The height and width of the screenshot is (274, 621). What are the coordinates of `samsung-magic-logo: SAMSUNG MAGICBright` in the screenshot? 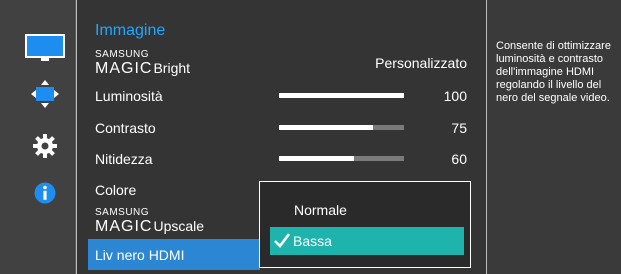 It's located at (143, 63).